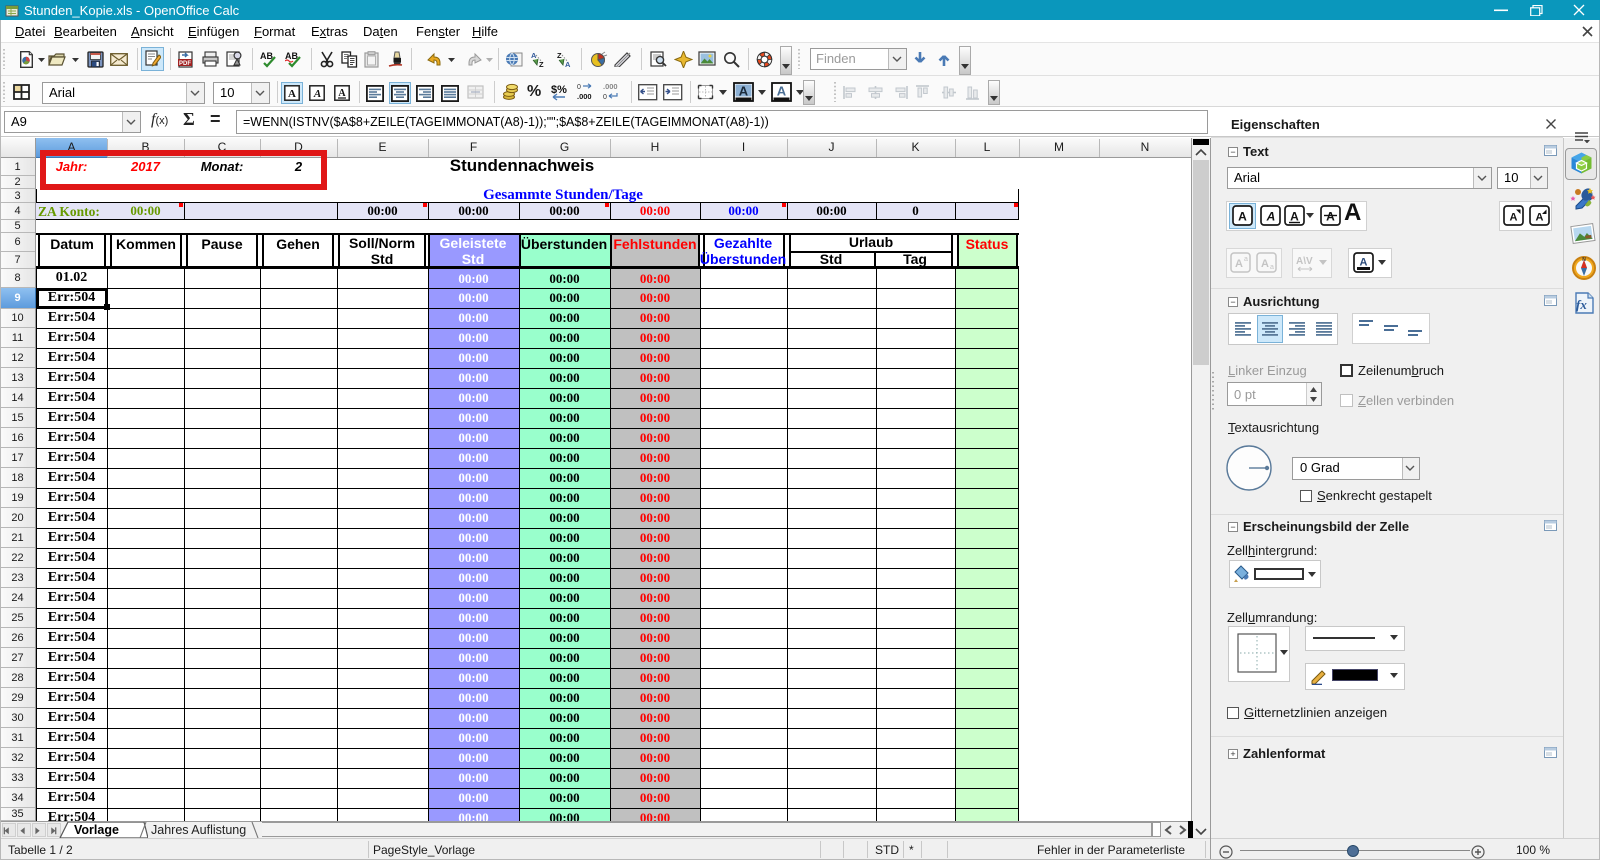  What do you see at coordinates (185, 64) in the screenshot?
I see `svg-text: PDF` at bounding box center [185, 64].